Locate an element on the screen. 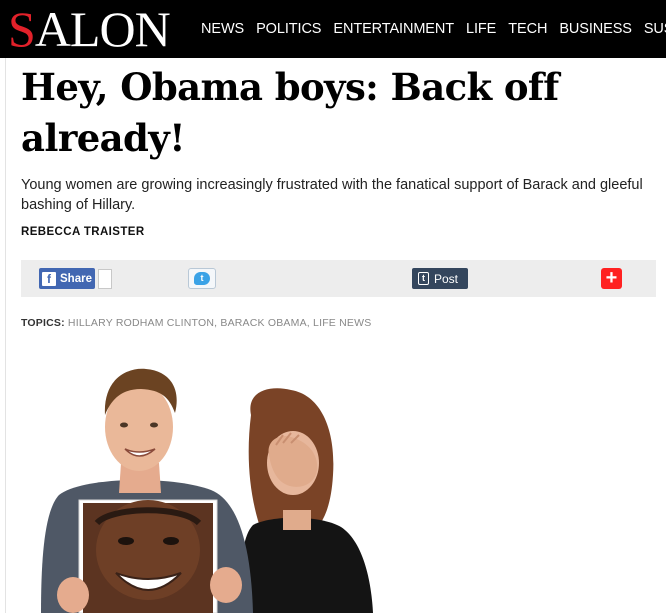 This screenshot has width=666, height=613. tumblr-post-button: t Post is located at coordinates (440, 278).